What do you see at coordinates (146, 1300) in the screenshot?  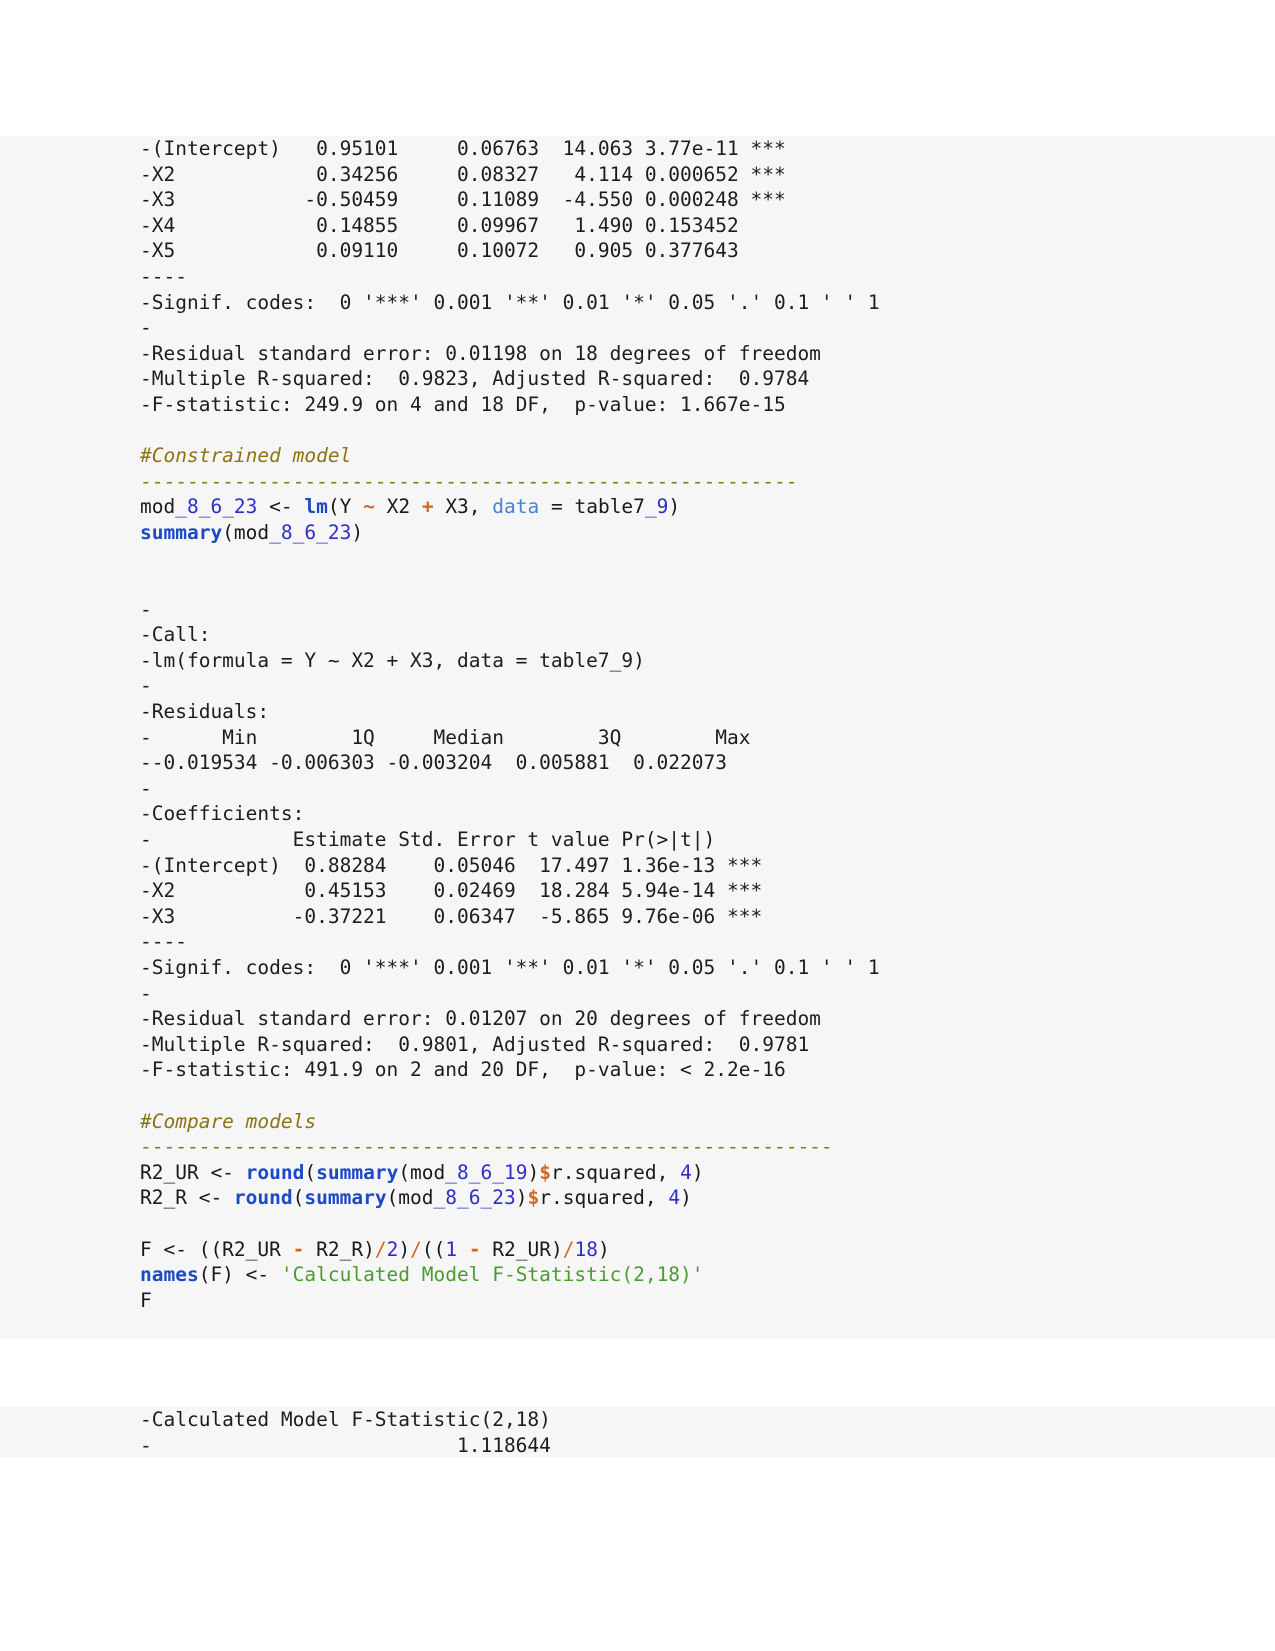 I see `code-tokens: F` at bounding box center [146, 1300].